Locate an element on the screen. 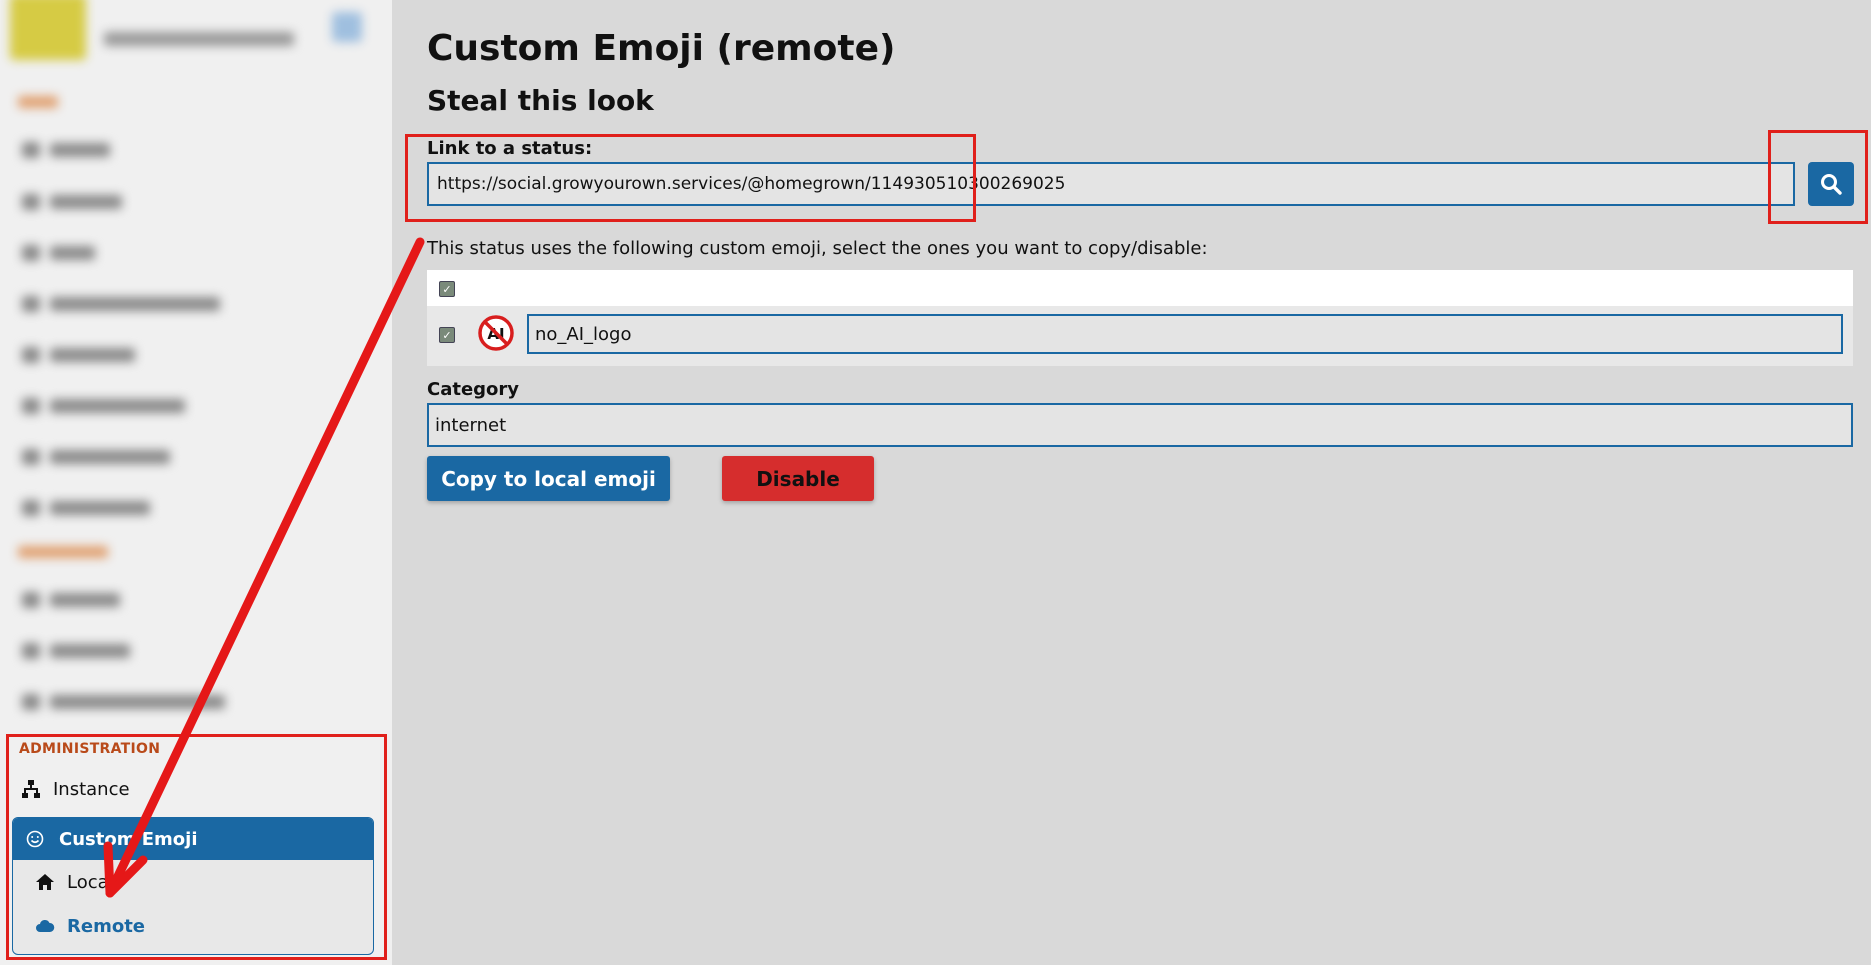 This screenshot has width=1871, height=965. copy-to-local-button: Copy to local emoji is located at coordinates (548, 478).